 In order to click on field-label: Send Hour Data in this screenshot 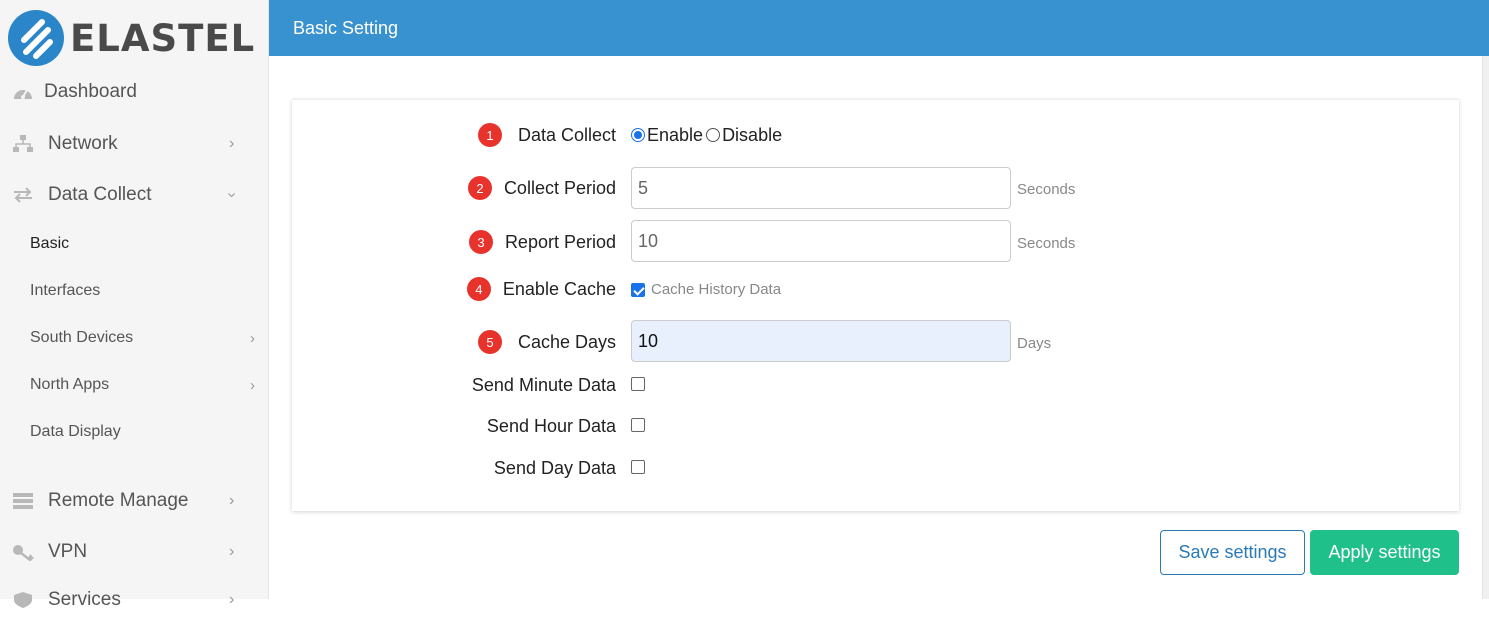, I will do `click(551, 425)`.